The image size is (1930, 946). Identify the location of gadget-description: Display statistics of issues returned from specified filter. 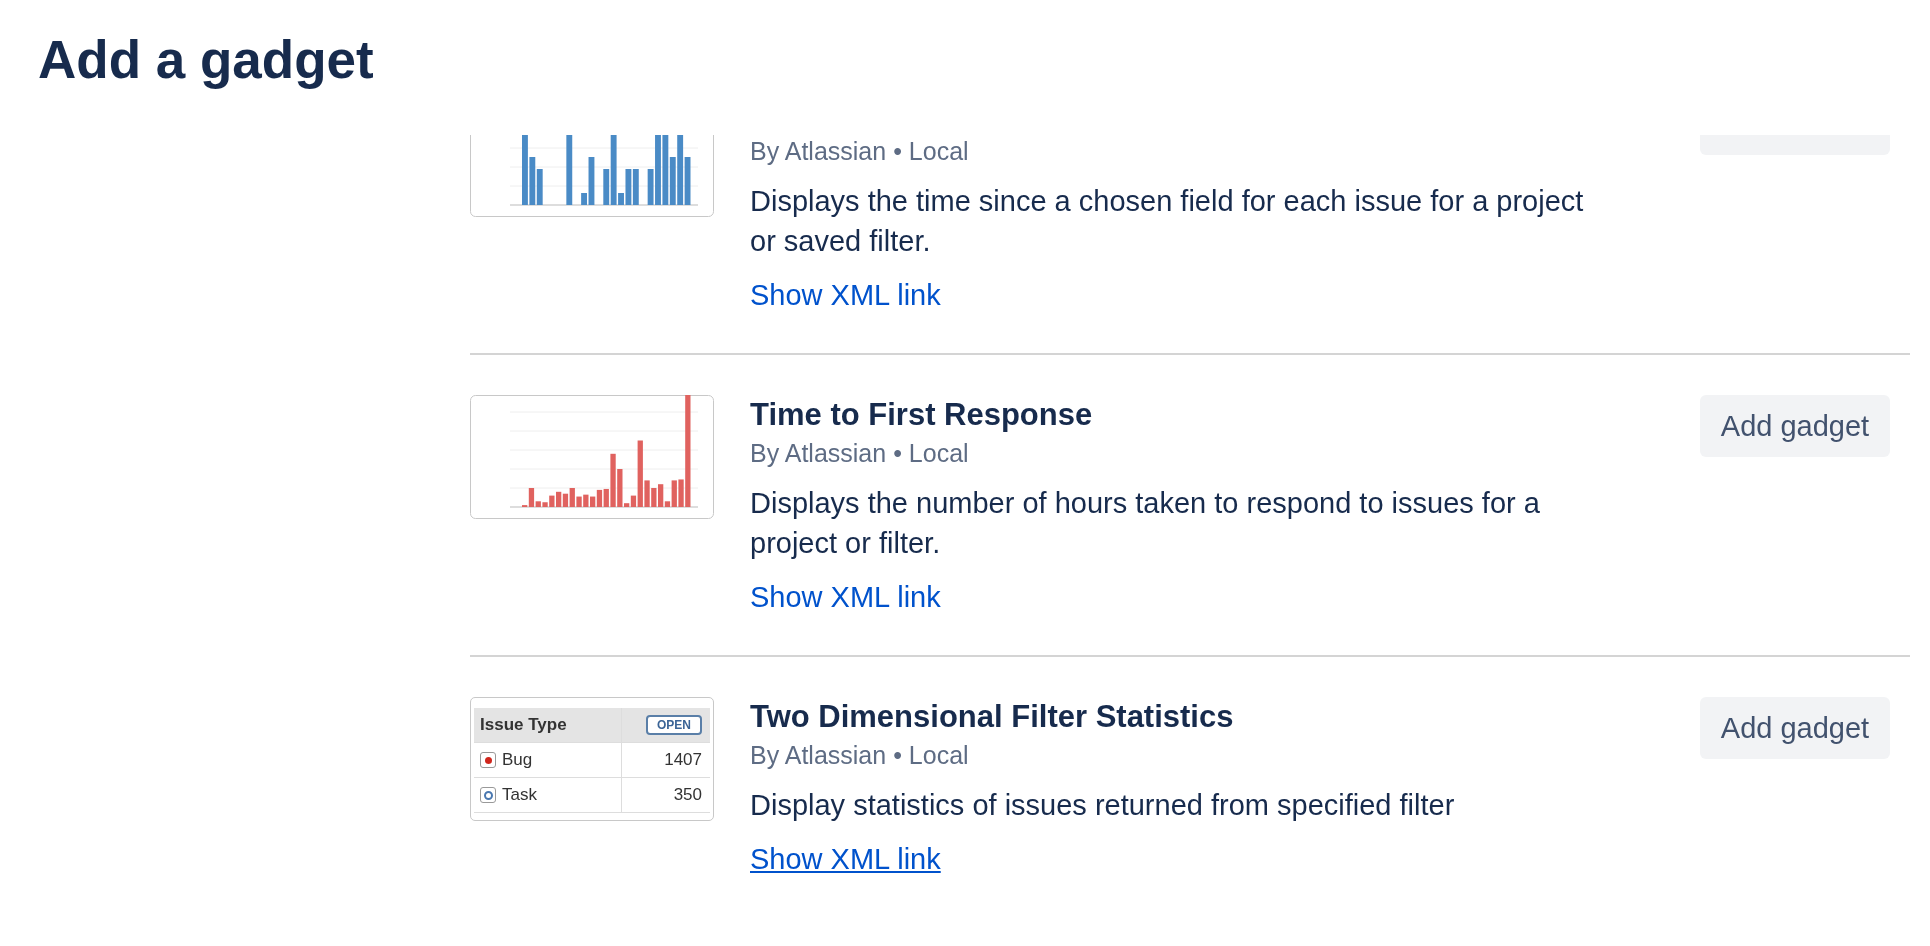
(1103, 805).